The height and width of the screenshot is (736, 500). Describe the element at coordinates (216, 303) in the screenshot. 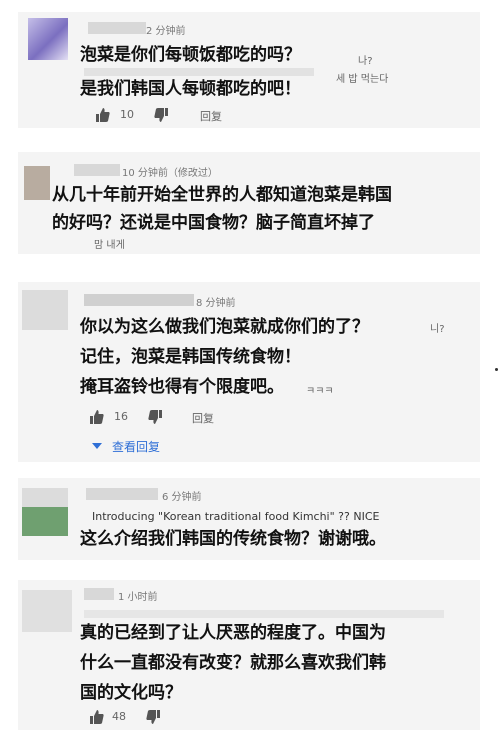

I see `comment-timestamp: 8 分钟前` at that location.